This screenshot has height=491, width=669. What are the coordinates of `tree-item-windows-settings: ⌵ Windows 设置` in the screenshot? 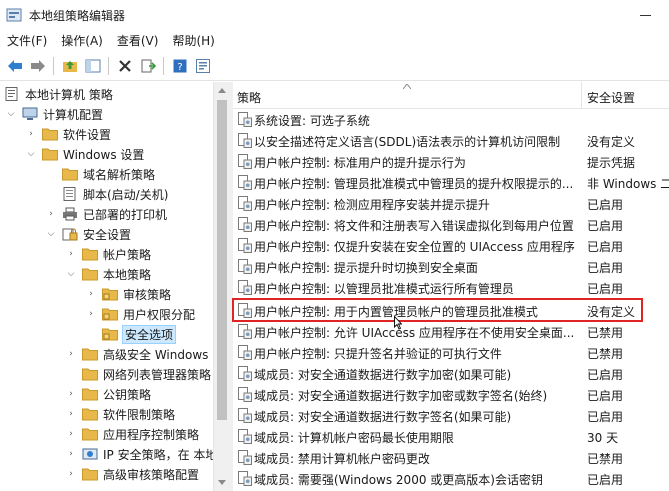 It's located at (85, 154).